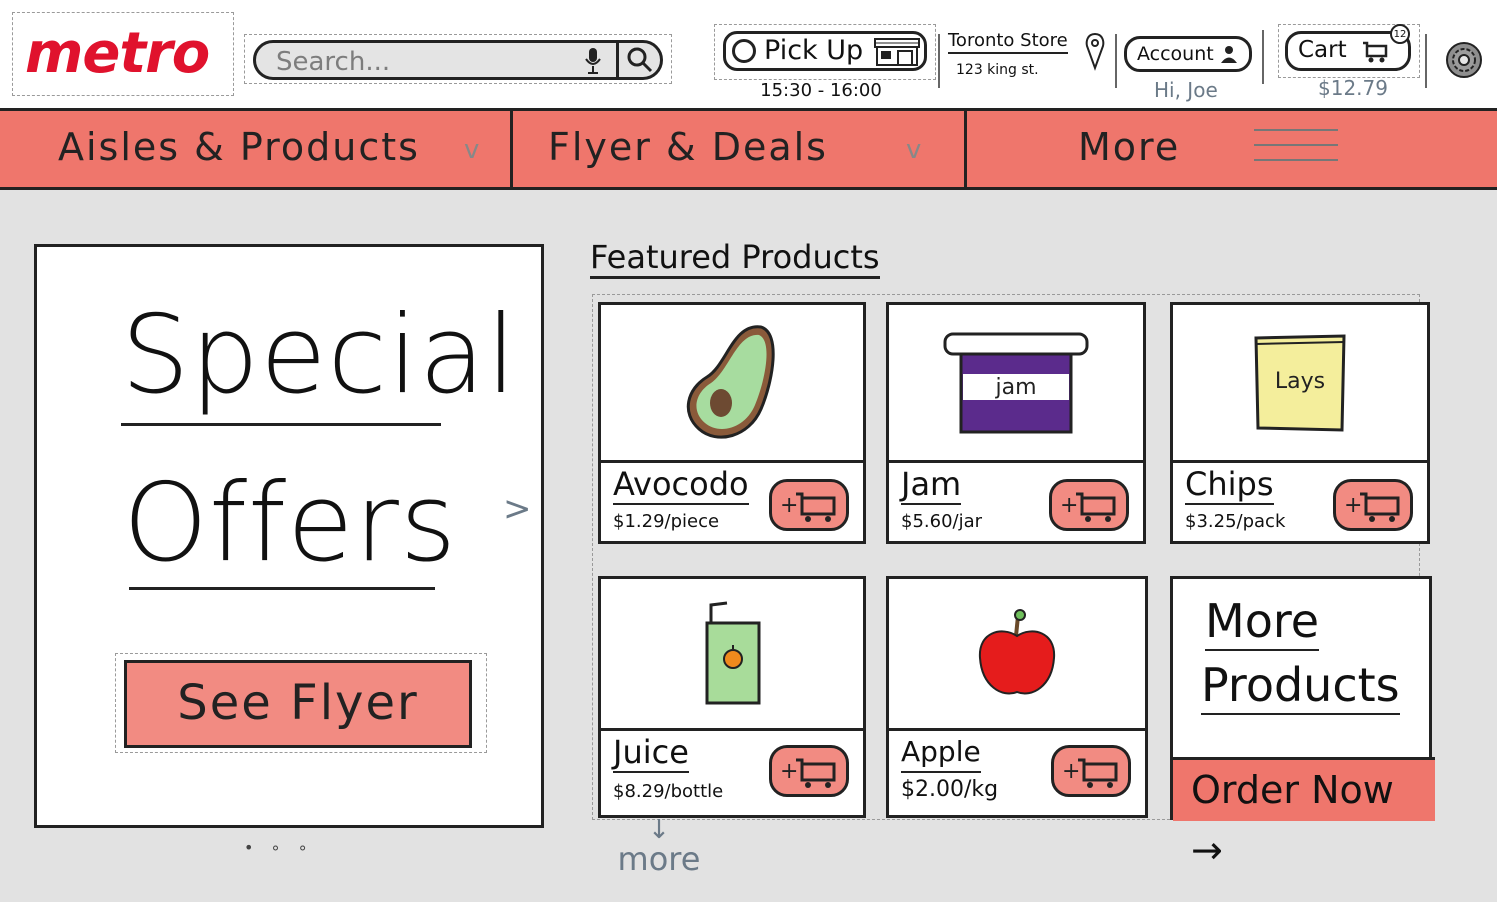 This screenshot has width=1497, height=902. What do you see at coordinates (640, 60) in the screenshot?
I see `search-icon` at bounding box center [640, 60].